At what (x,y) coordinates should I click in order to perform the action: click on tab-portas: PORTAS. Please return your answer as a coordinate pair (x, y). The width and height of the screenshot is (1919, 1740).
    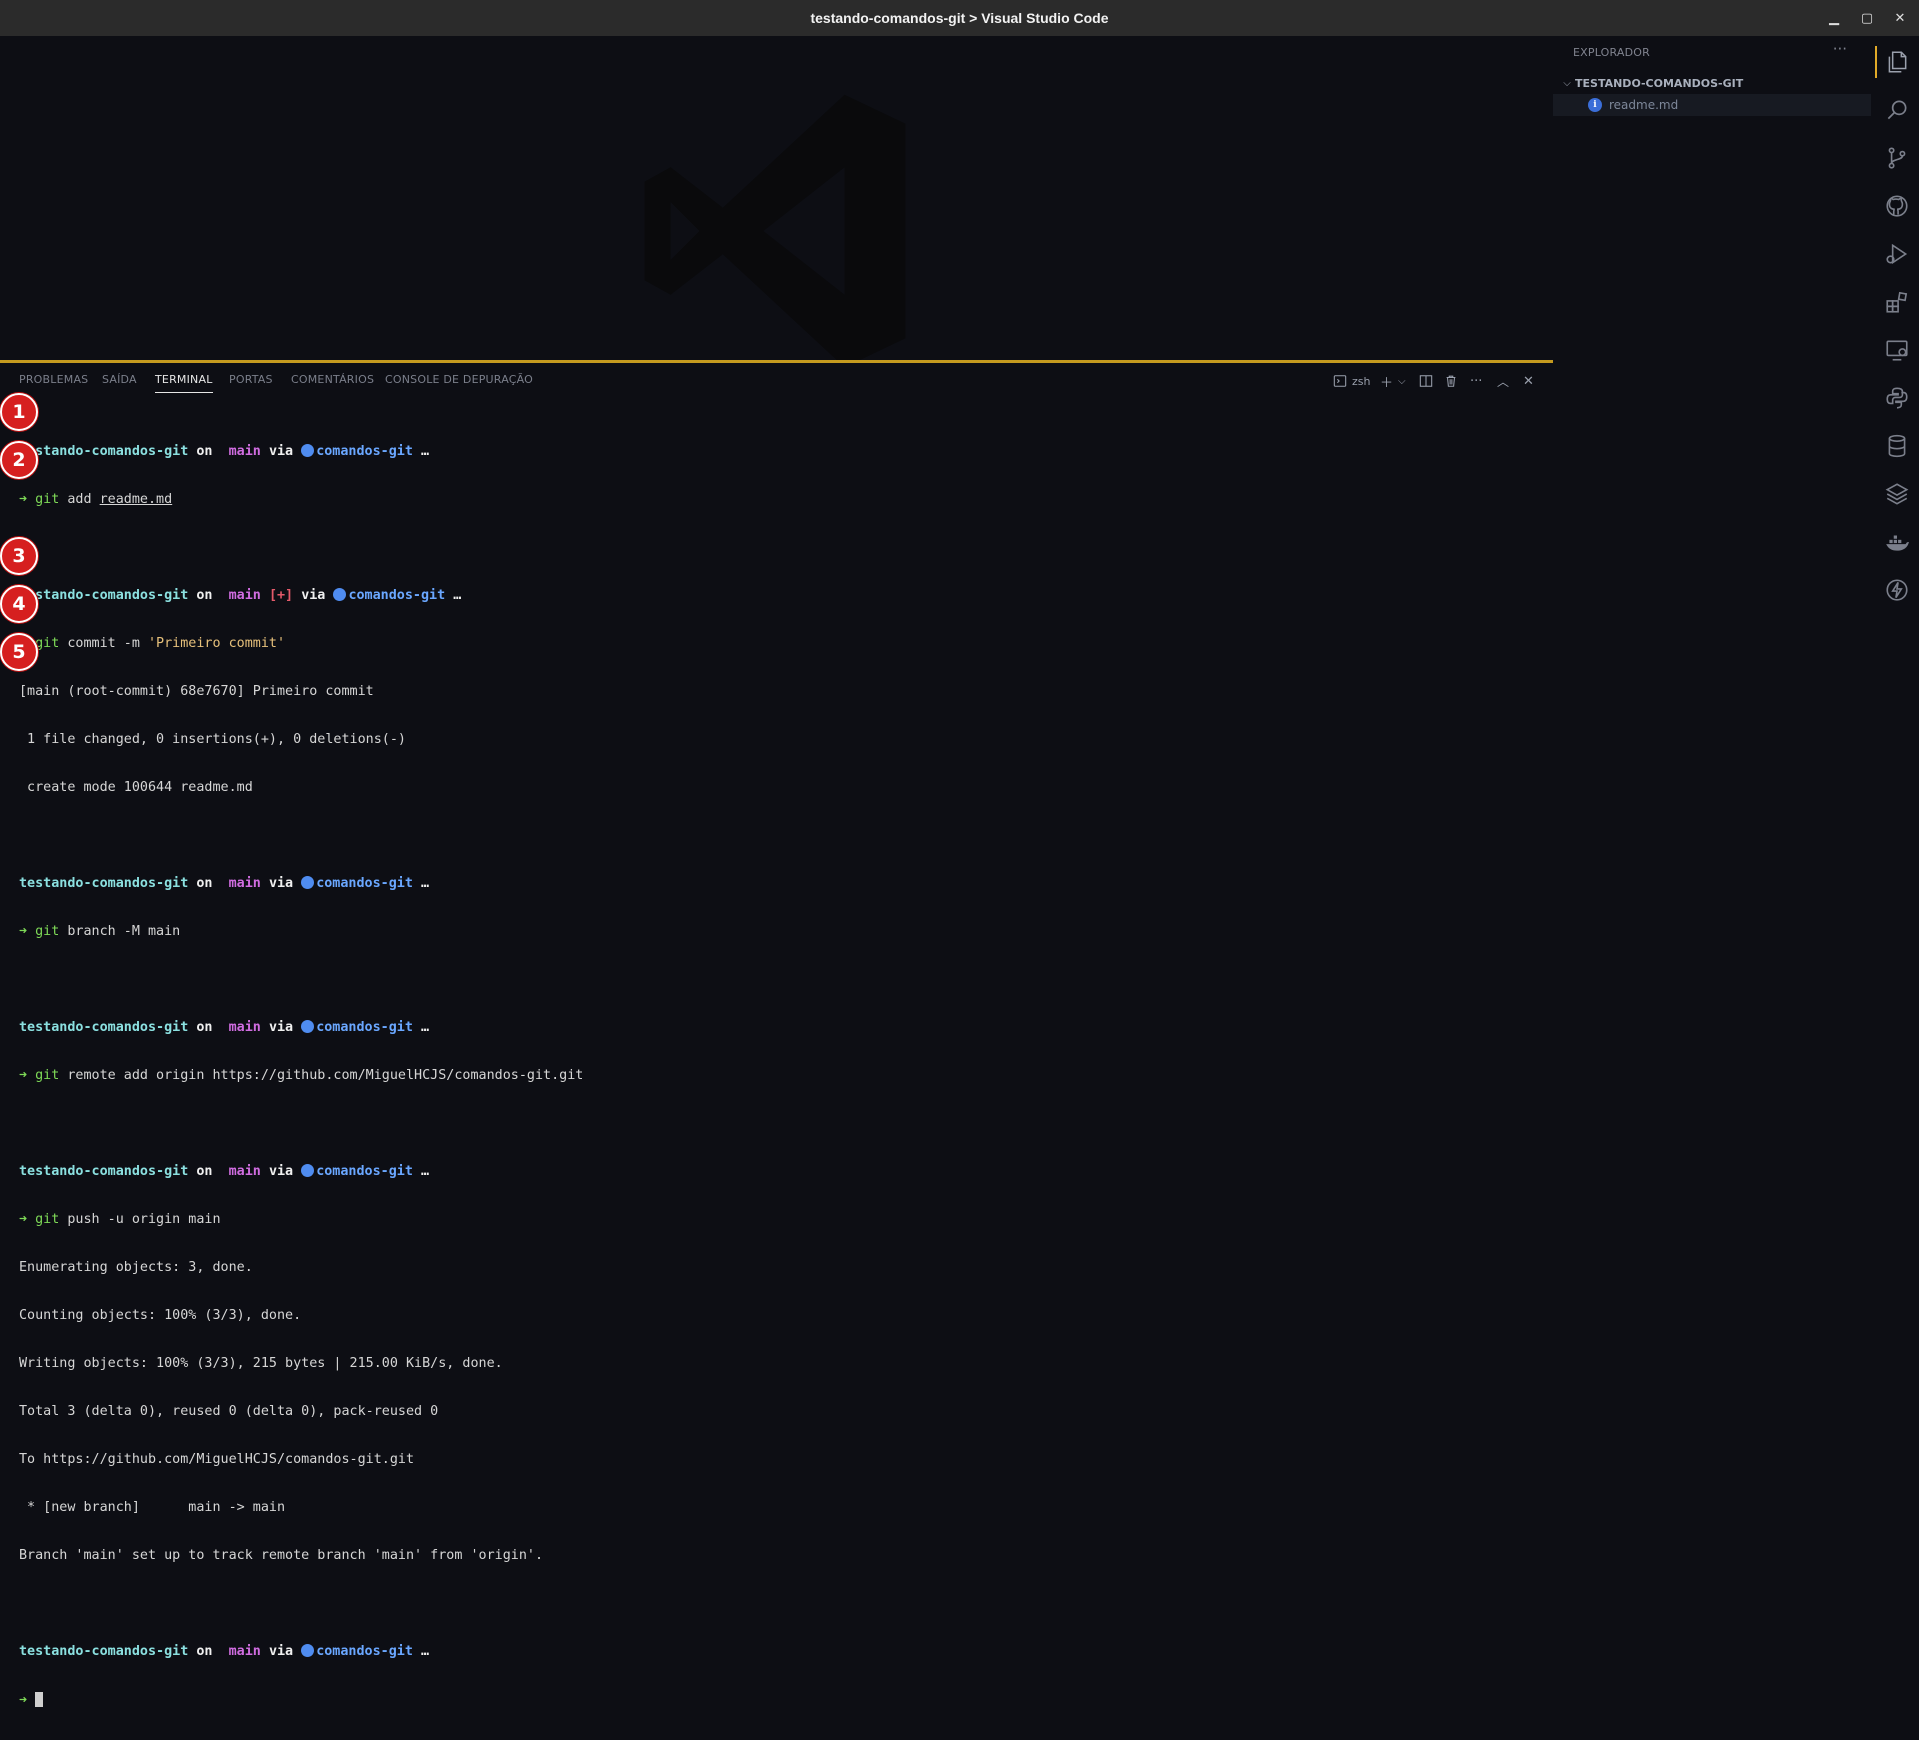
    Looking at the image, I should click on (251, 379).